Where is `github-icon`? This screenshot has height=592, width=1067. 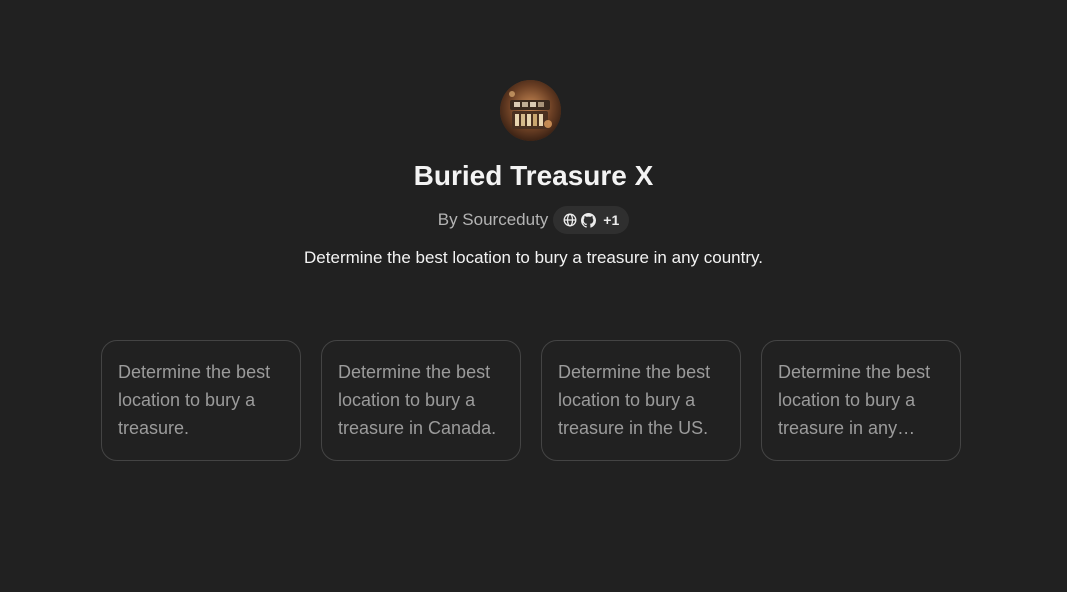 github-icon is located at coordinates (589, 220).